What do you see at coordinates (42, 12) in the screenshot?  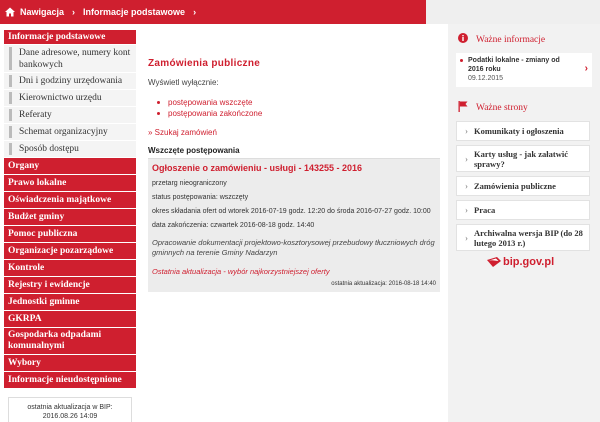 I see `breadcrumb-item-nawigacja: Nawigacja` at bounding box center [42, 12].